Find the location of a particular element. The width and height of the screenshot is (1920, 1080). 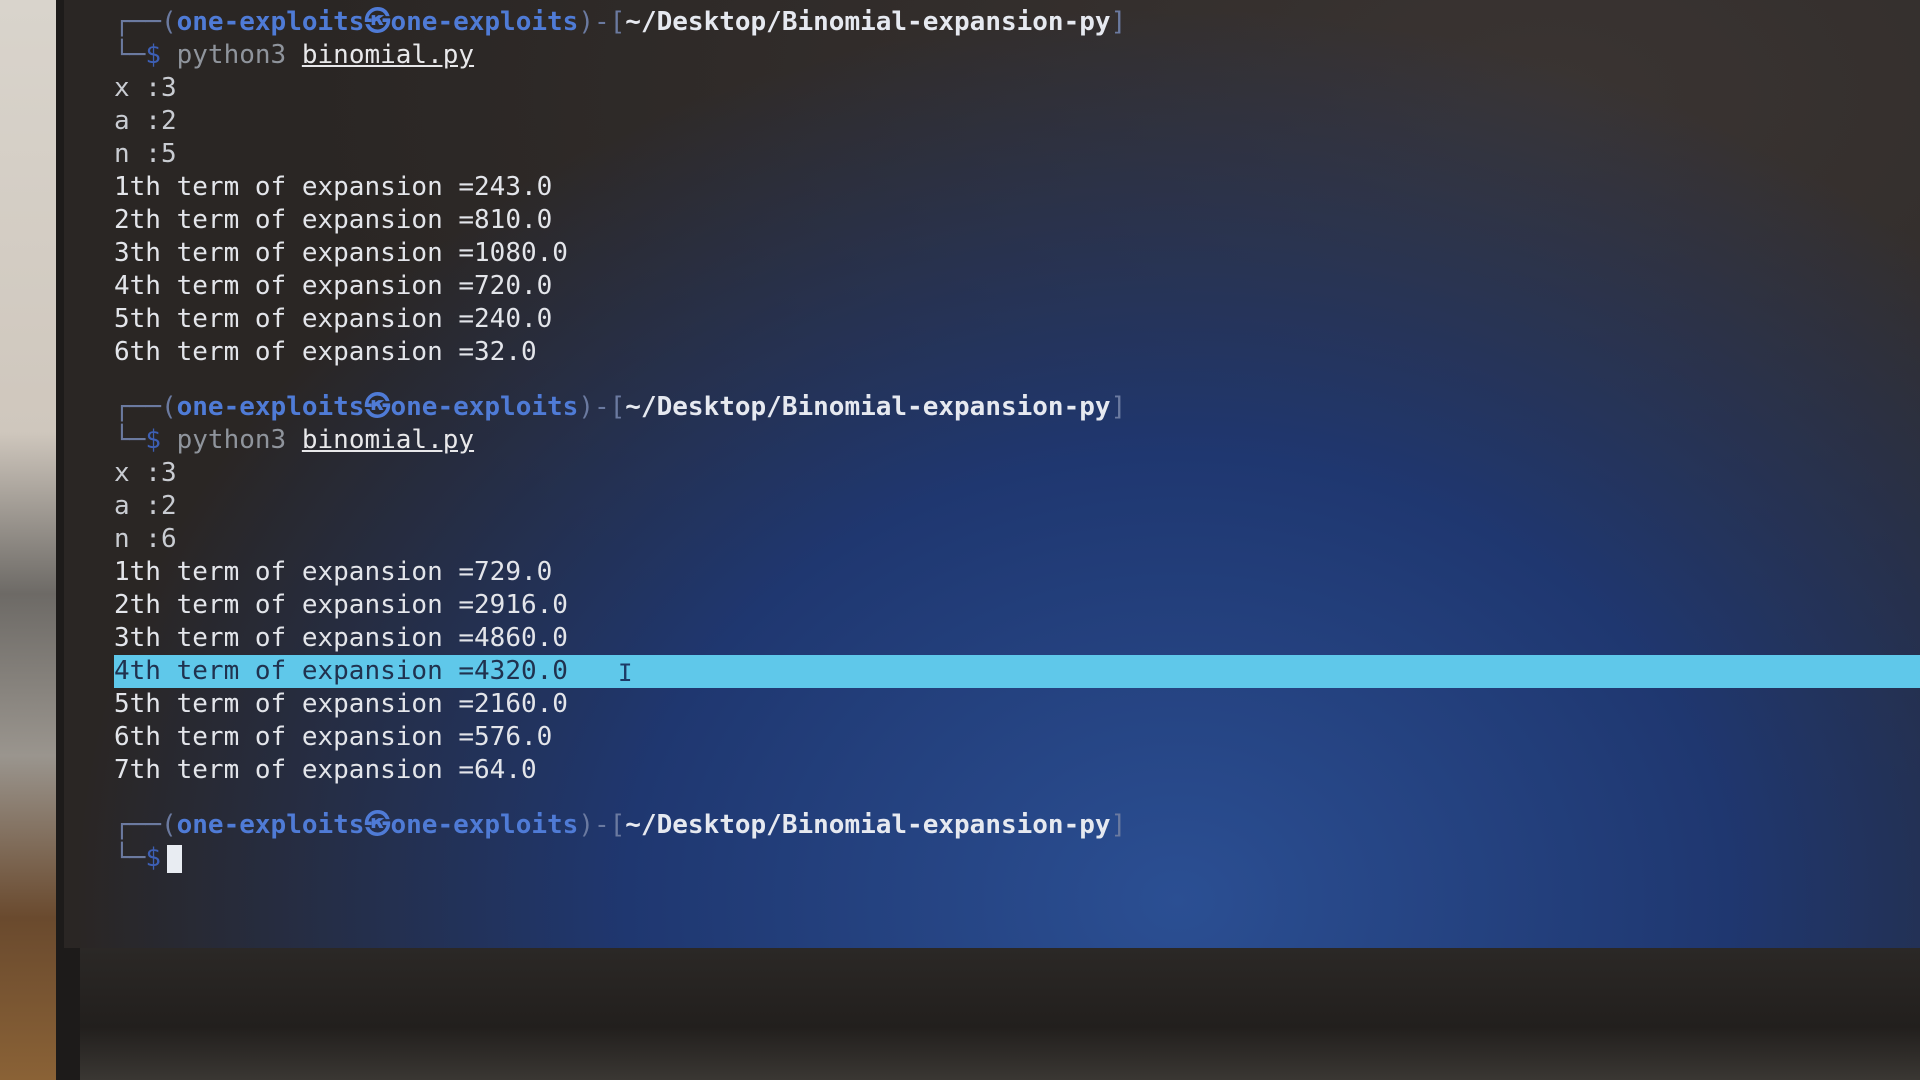

background-wall is located at coordinates (32, 540).